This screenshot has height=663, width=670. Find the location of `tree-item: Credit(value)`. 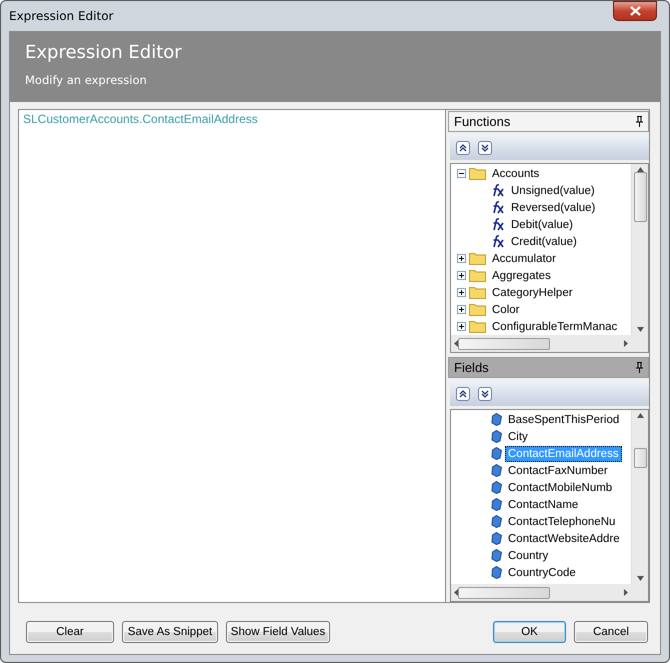

tree-item: Credit(value) is located at coordinates (544, 242).